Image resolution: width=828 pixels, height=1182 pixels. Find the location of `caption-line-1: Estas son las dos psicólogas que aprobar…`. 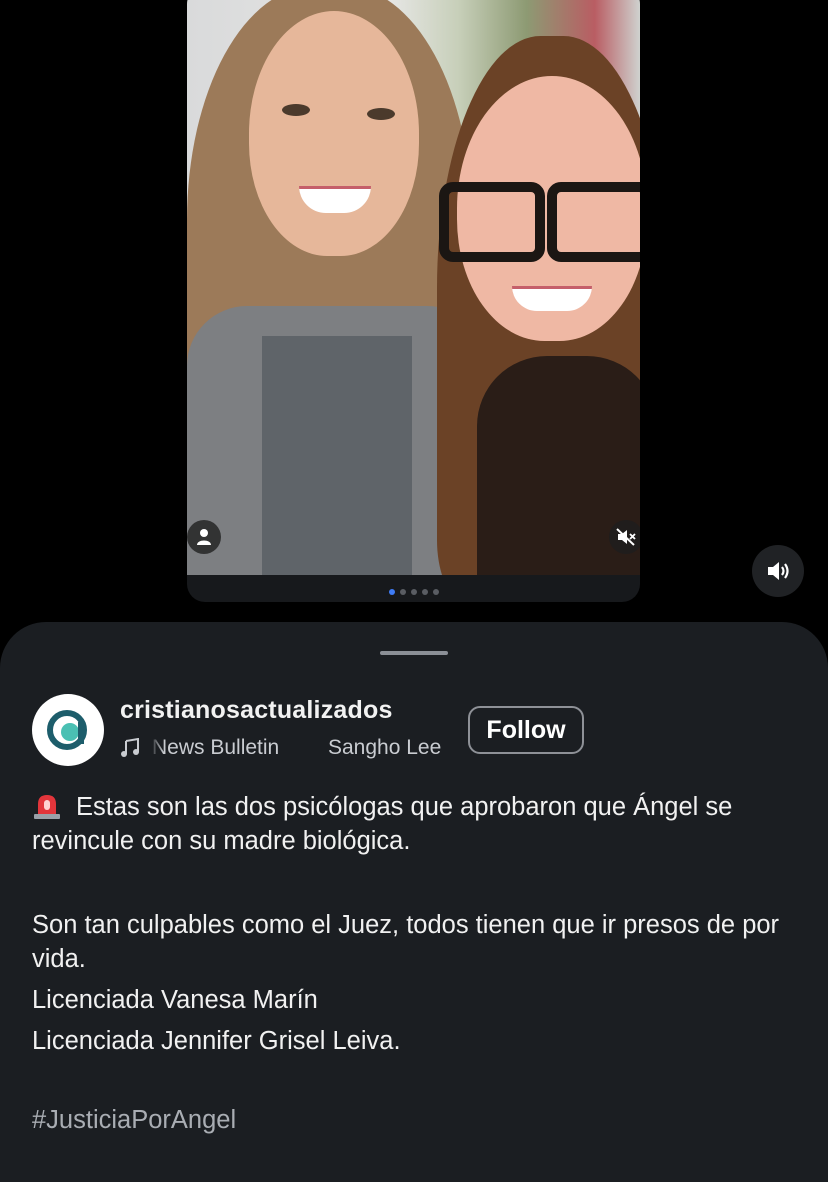

caption-line-1: Estas son las dos psicólogas que aprobar… is located at coordinates (382, 824).